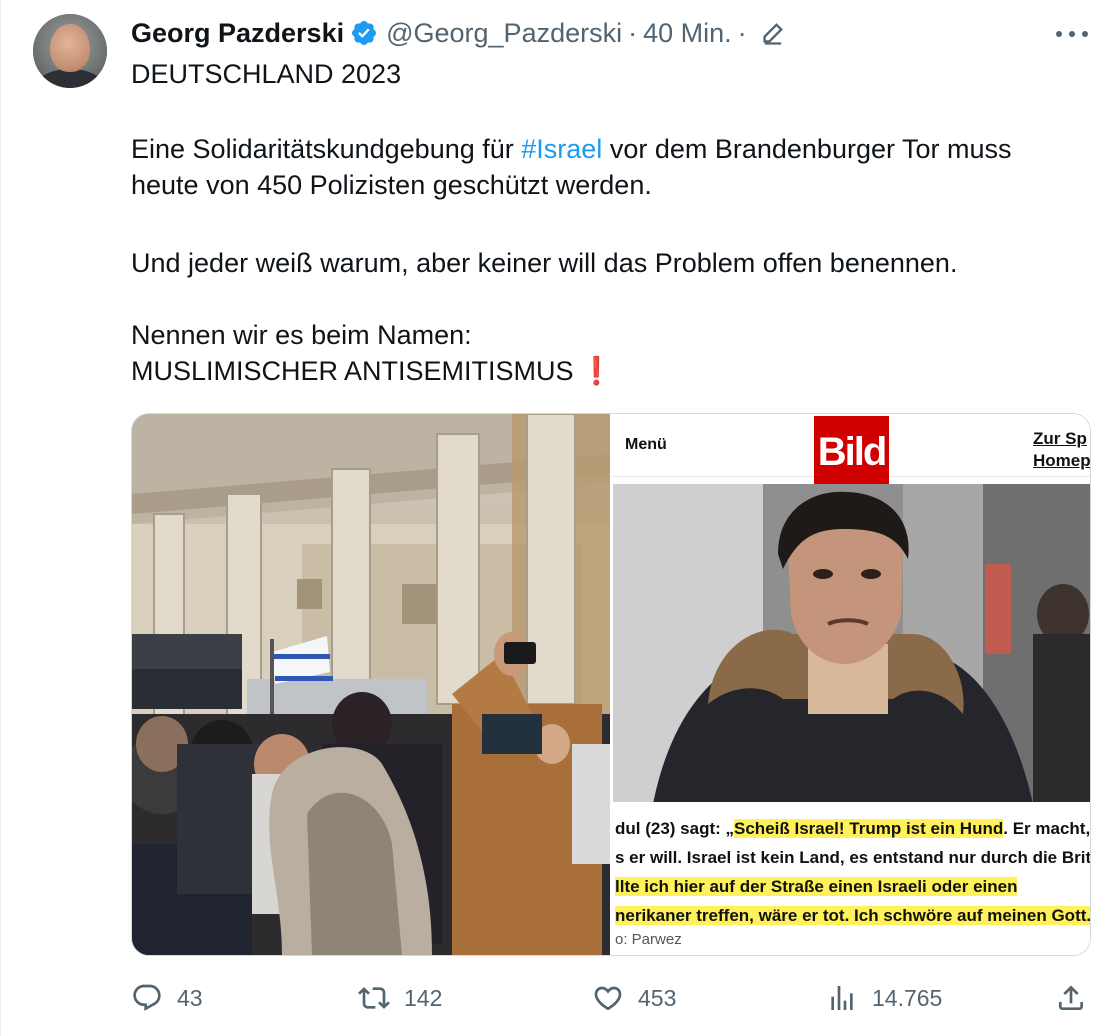  What do you see at coordinates (687, 33) in the screenshot?
I see `timestamp: 40 Min.` at bounding box center [687, 33].